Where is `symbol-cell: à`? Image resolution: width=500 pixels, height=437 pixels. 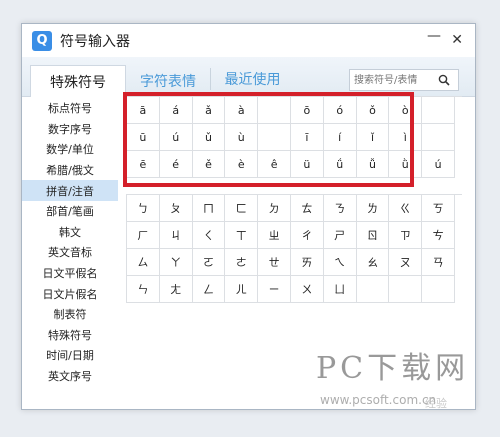
symbol-cell: à is located at coordinates (242, 110).